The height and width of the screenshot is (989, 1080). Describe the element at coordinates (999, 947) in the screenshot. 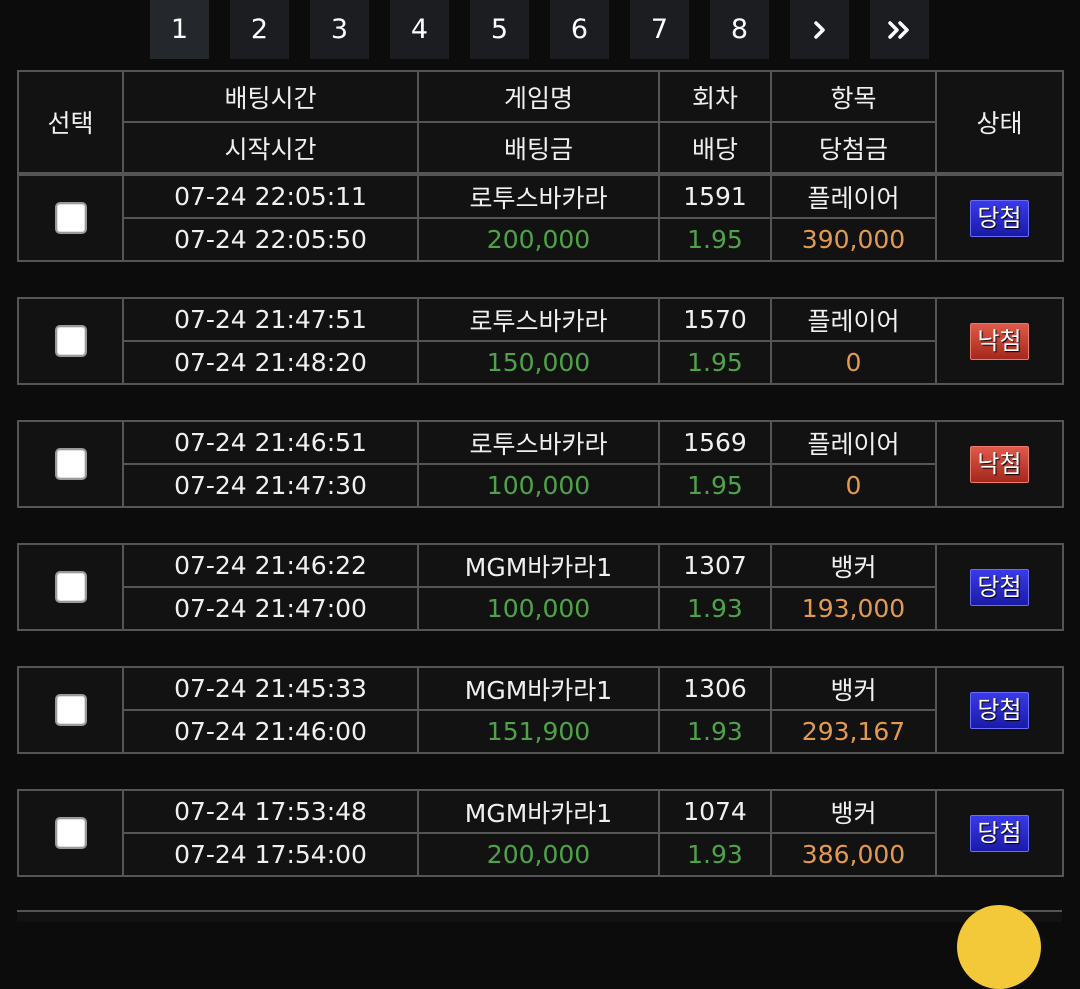

I see `floating-action-button` at that location.